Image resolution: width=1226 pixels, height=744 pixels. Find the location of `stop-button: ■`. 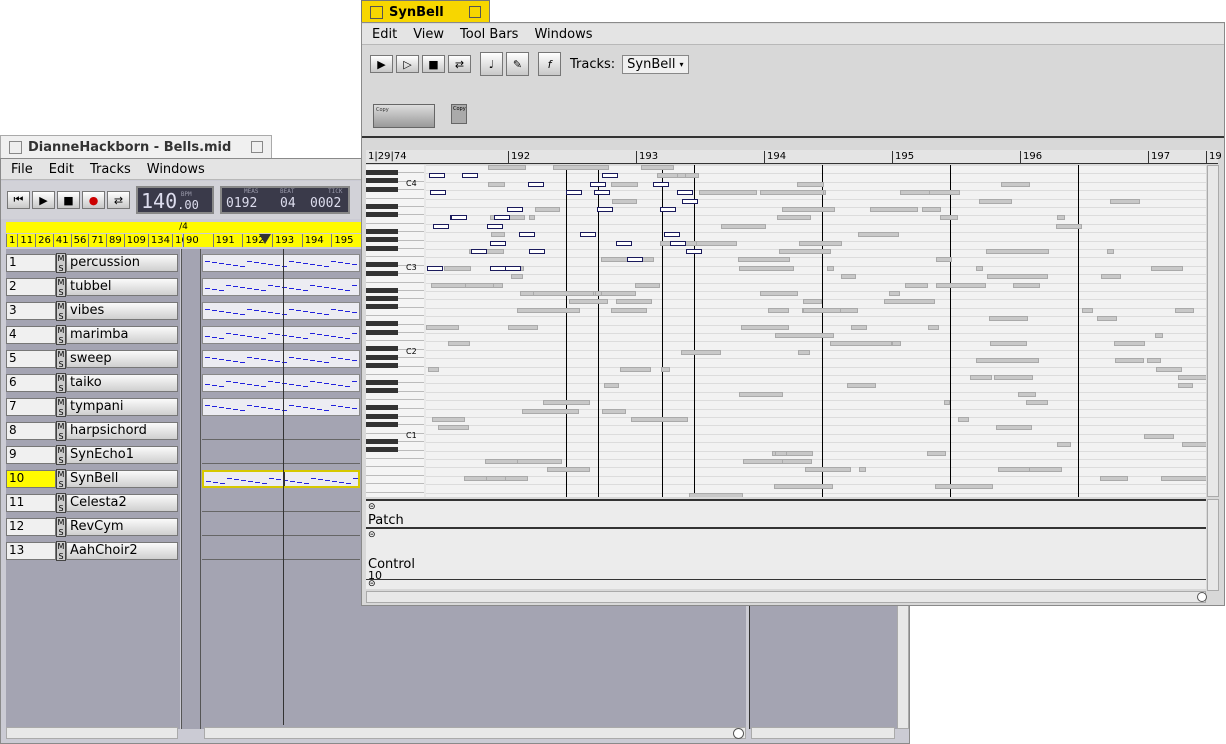

stop-button: ■ is located at coordinates (68, 200).